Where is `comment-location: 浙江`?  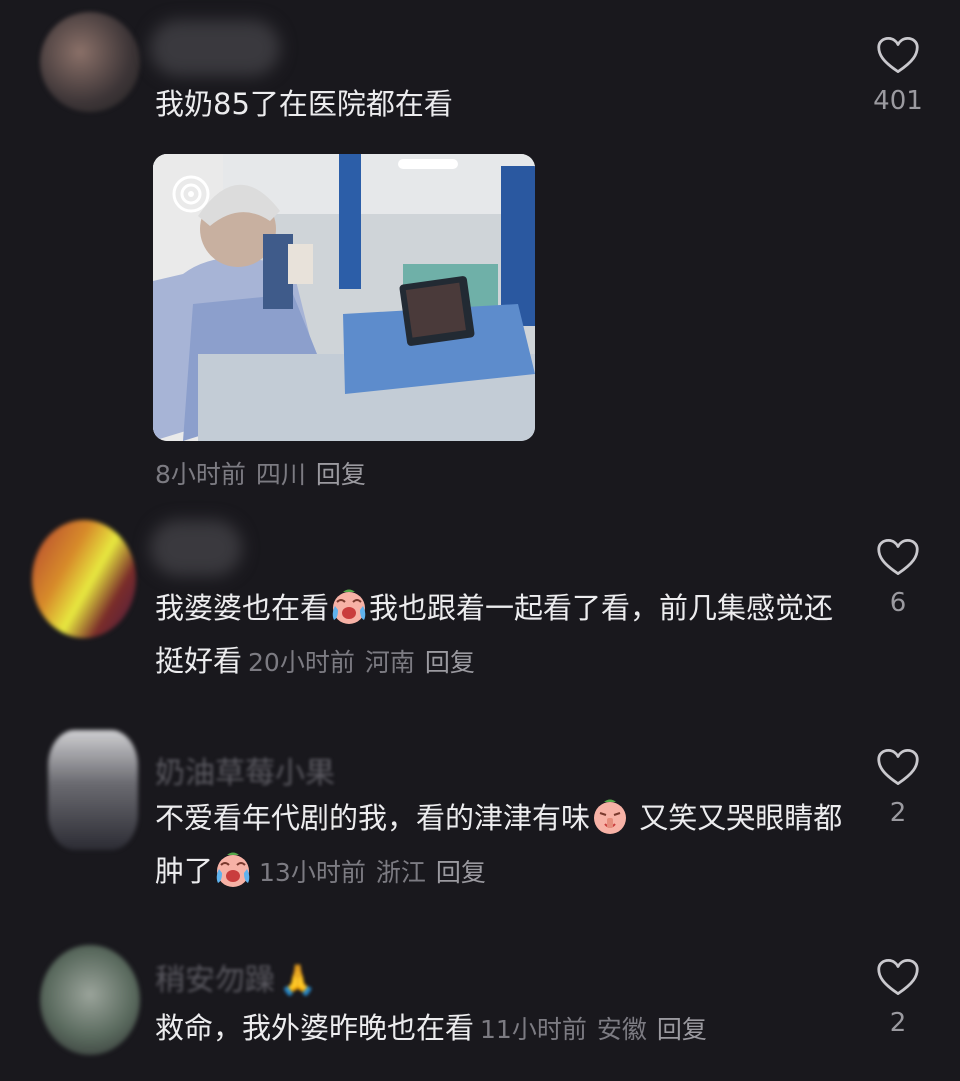 comment-location: 浙江 is located at coordinates (400, 872).